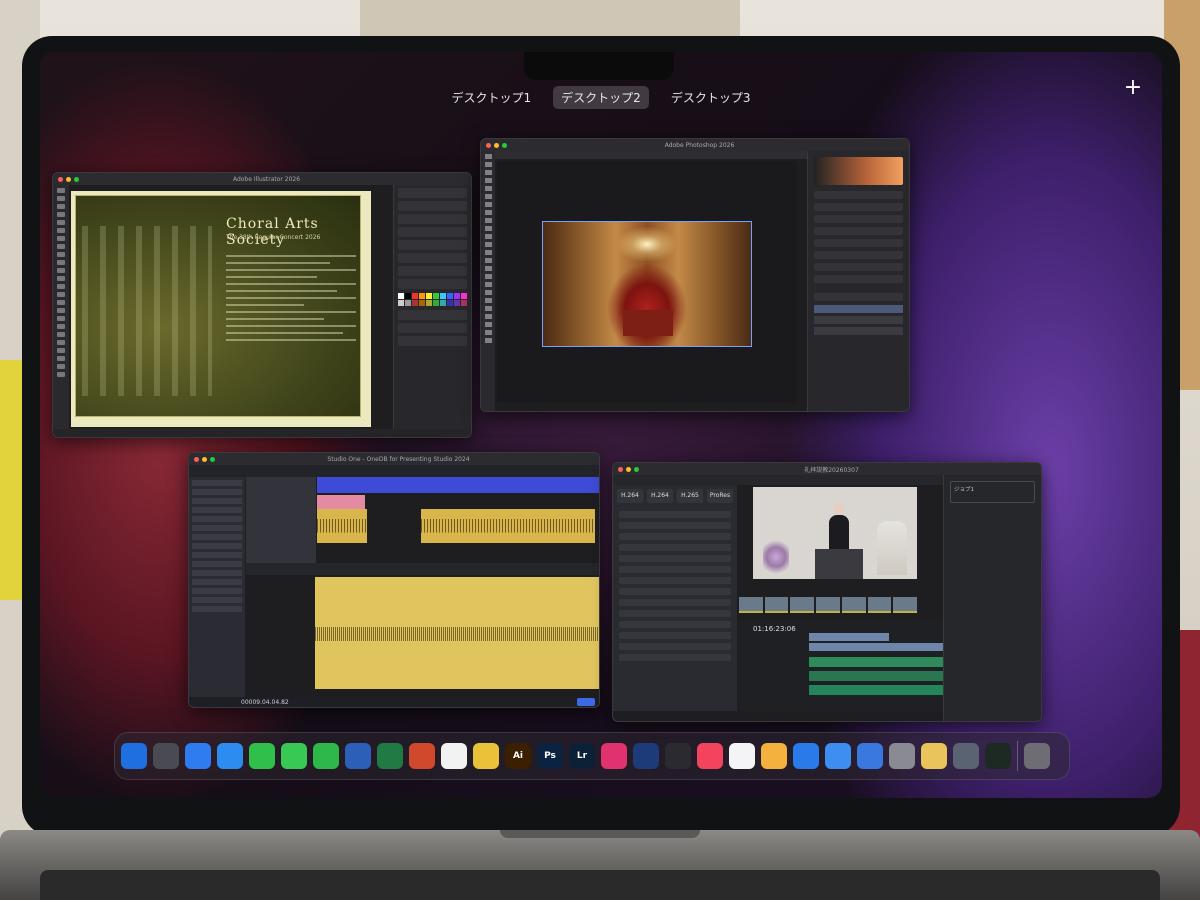 Image resolution: width=1200 pixels, height=900 pixels. I want to click on finder-icon, so click(134, 756).